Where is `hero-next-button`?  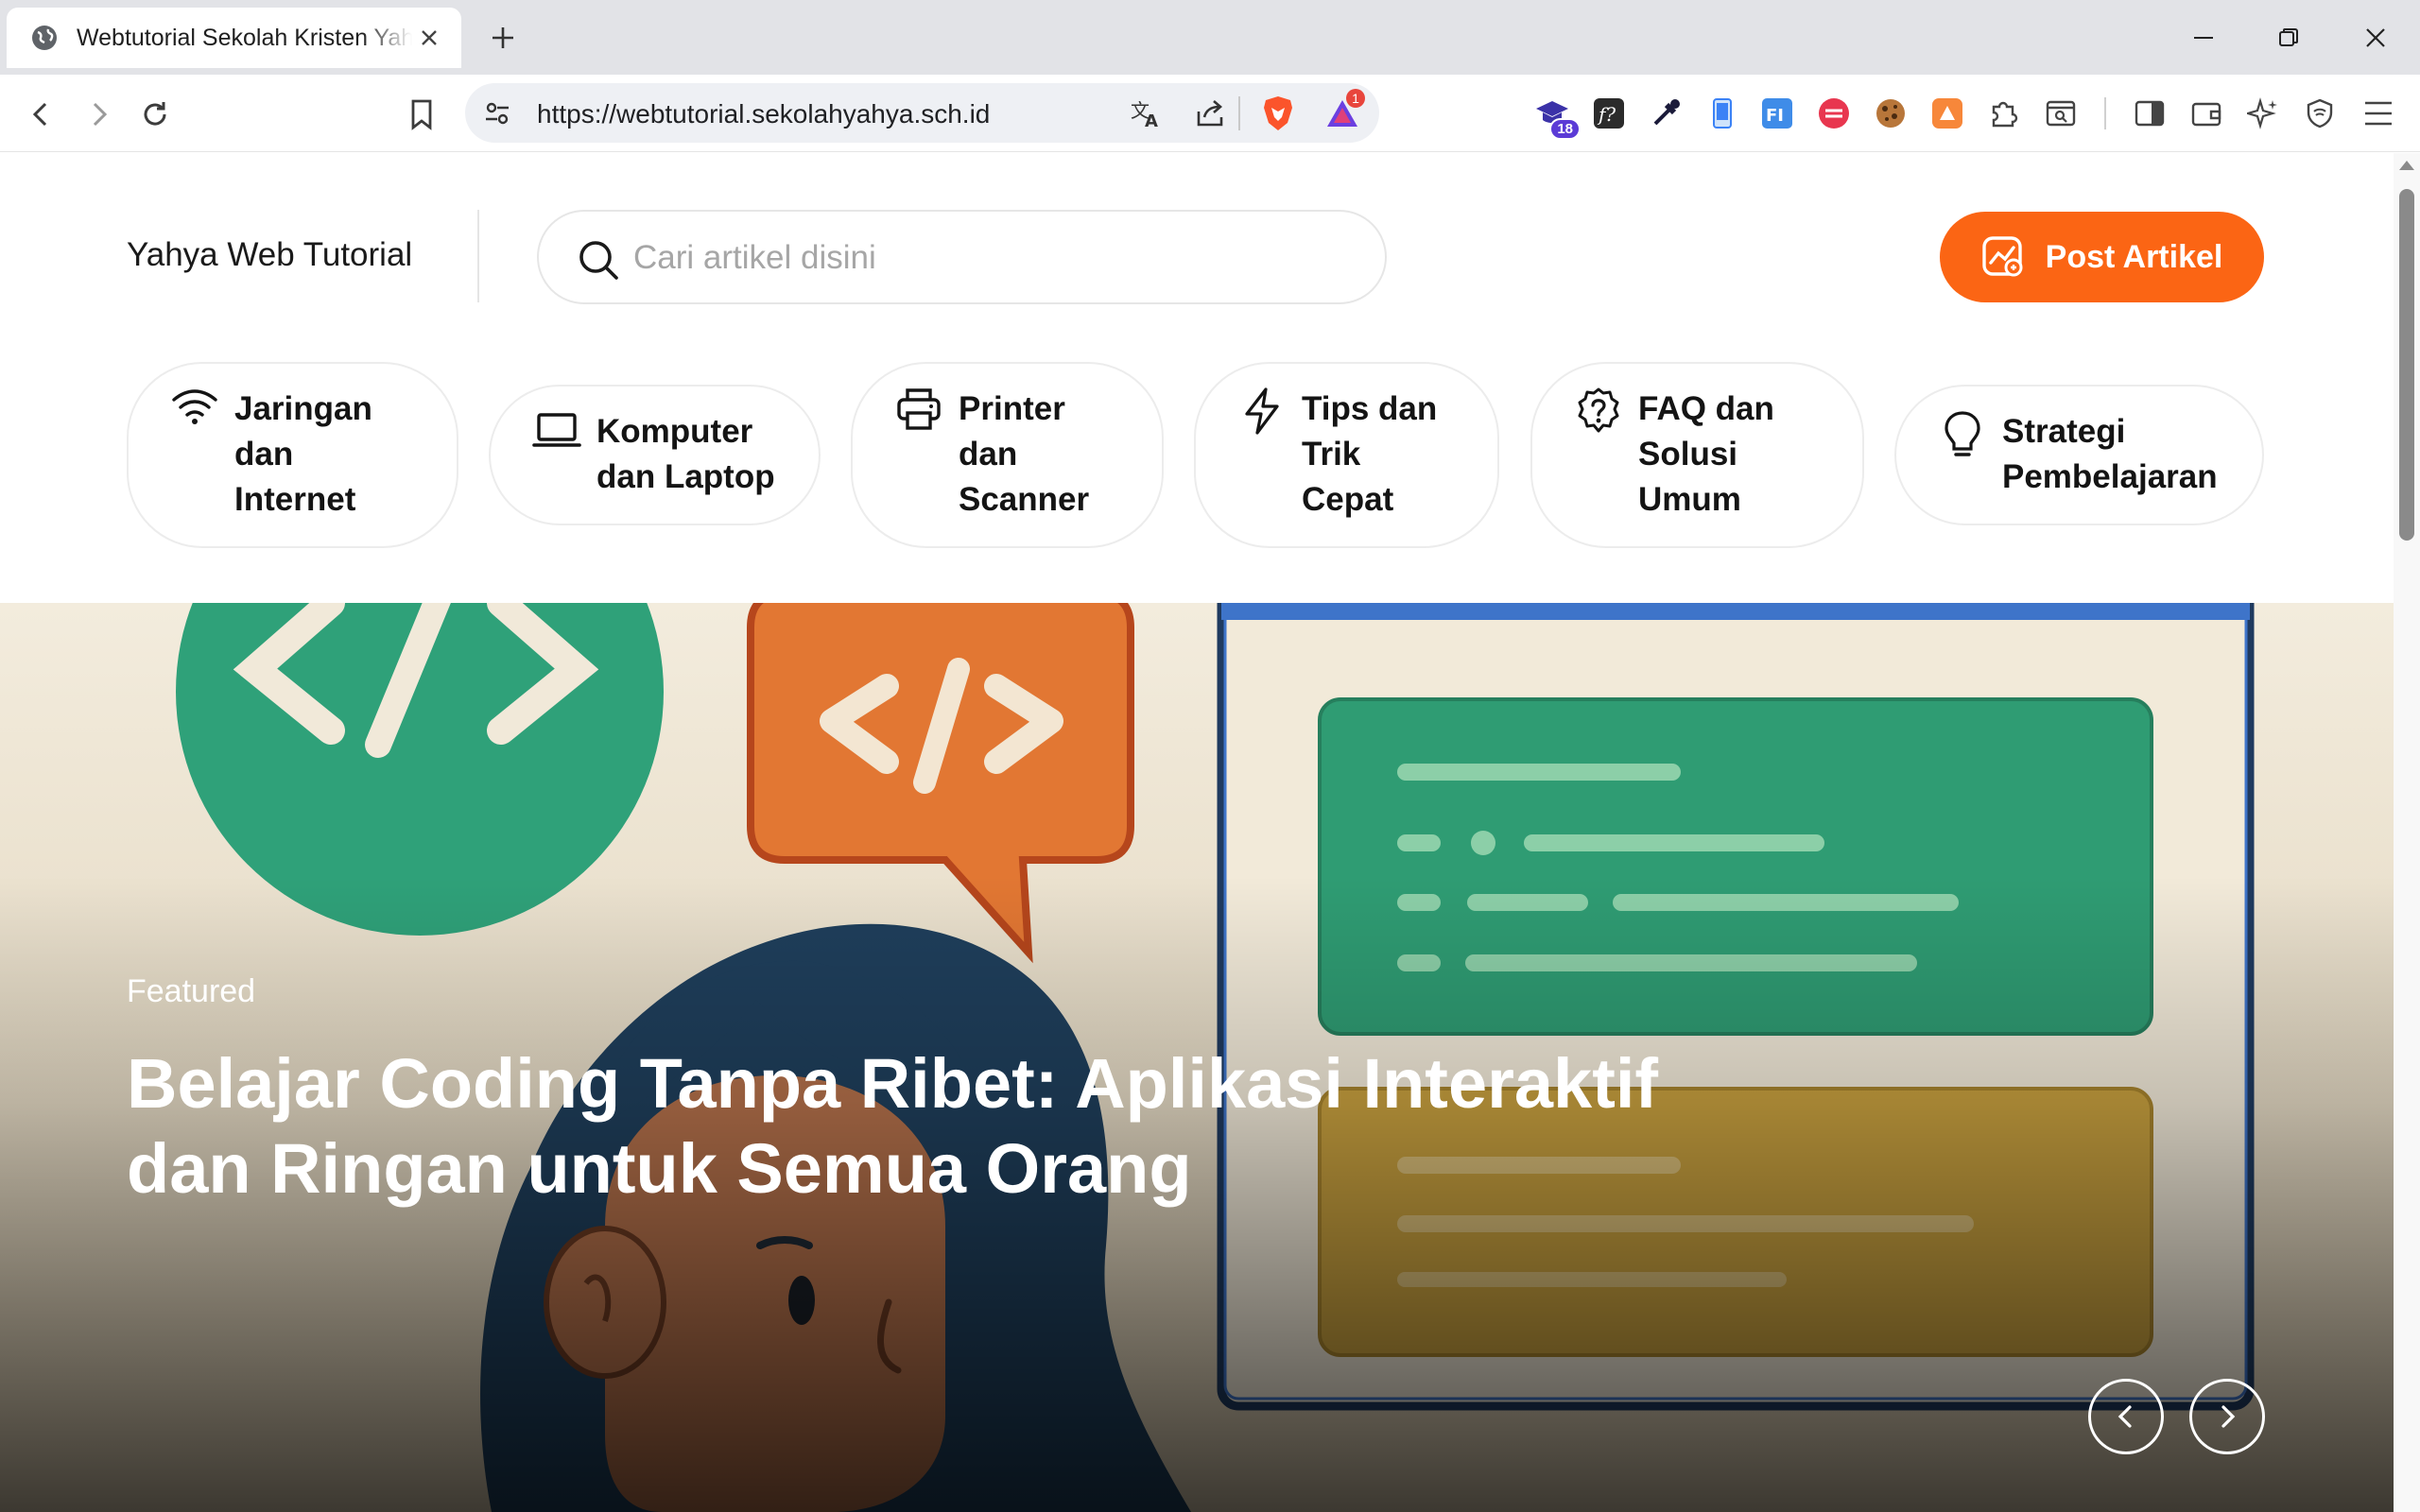
hero-next-button is located at coordinates (2227, 1416).